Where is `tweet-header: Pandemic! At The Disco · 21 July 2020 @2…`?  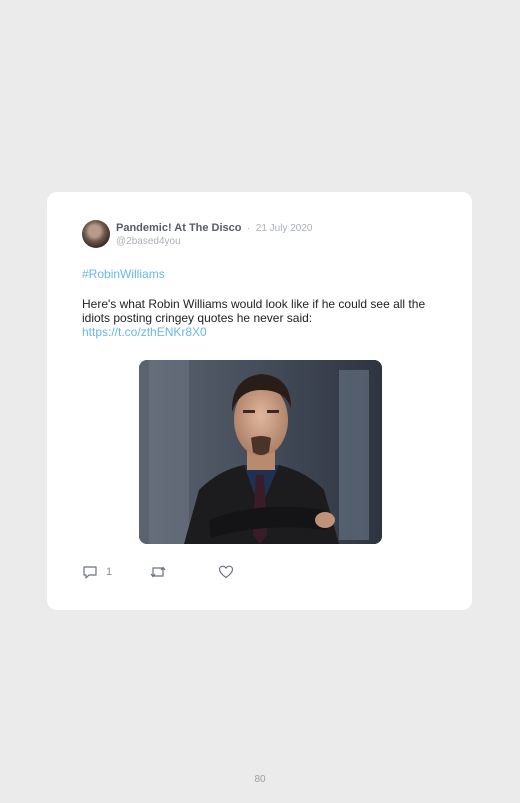 tweet-header: Pandemic! At The Disco · 21 July 2020 @2… is located at coordinates (197, 234).